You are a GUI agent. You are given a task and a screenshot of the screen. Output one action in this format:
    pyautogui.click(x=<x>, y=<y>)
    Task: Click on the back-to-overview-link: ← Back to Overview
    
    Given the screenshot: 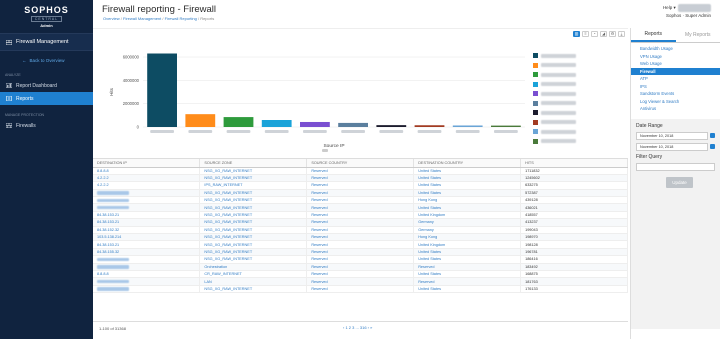 What is the action you would take?
    pyautogui.click(x=46, y=60)
    